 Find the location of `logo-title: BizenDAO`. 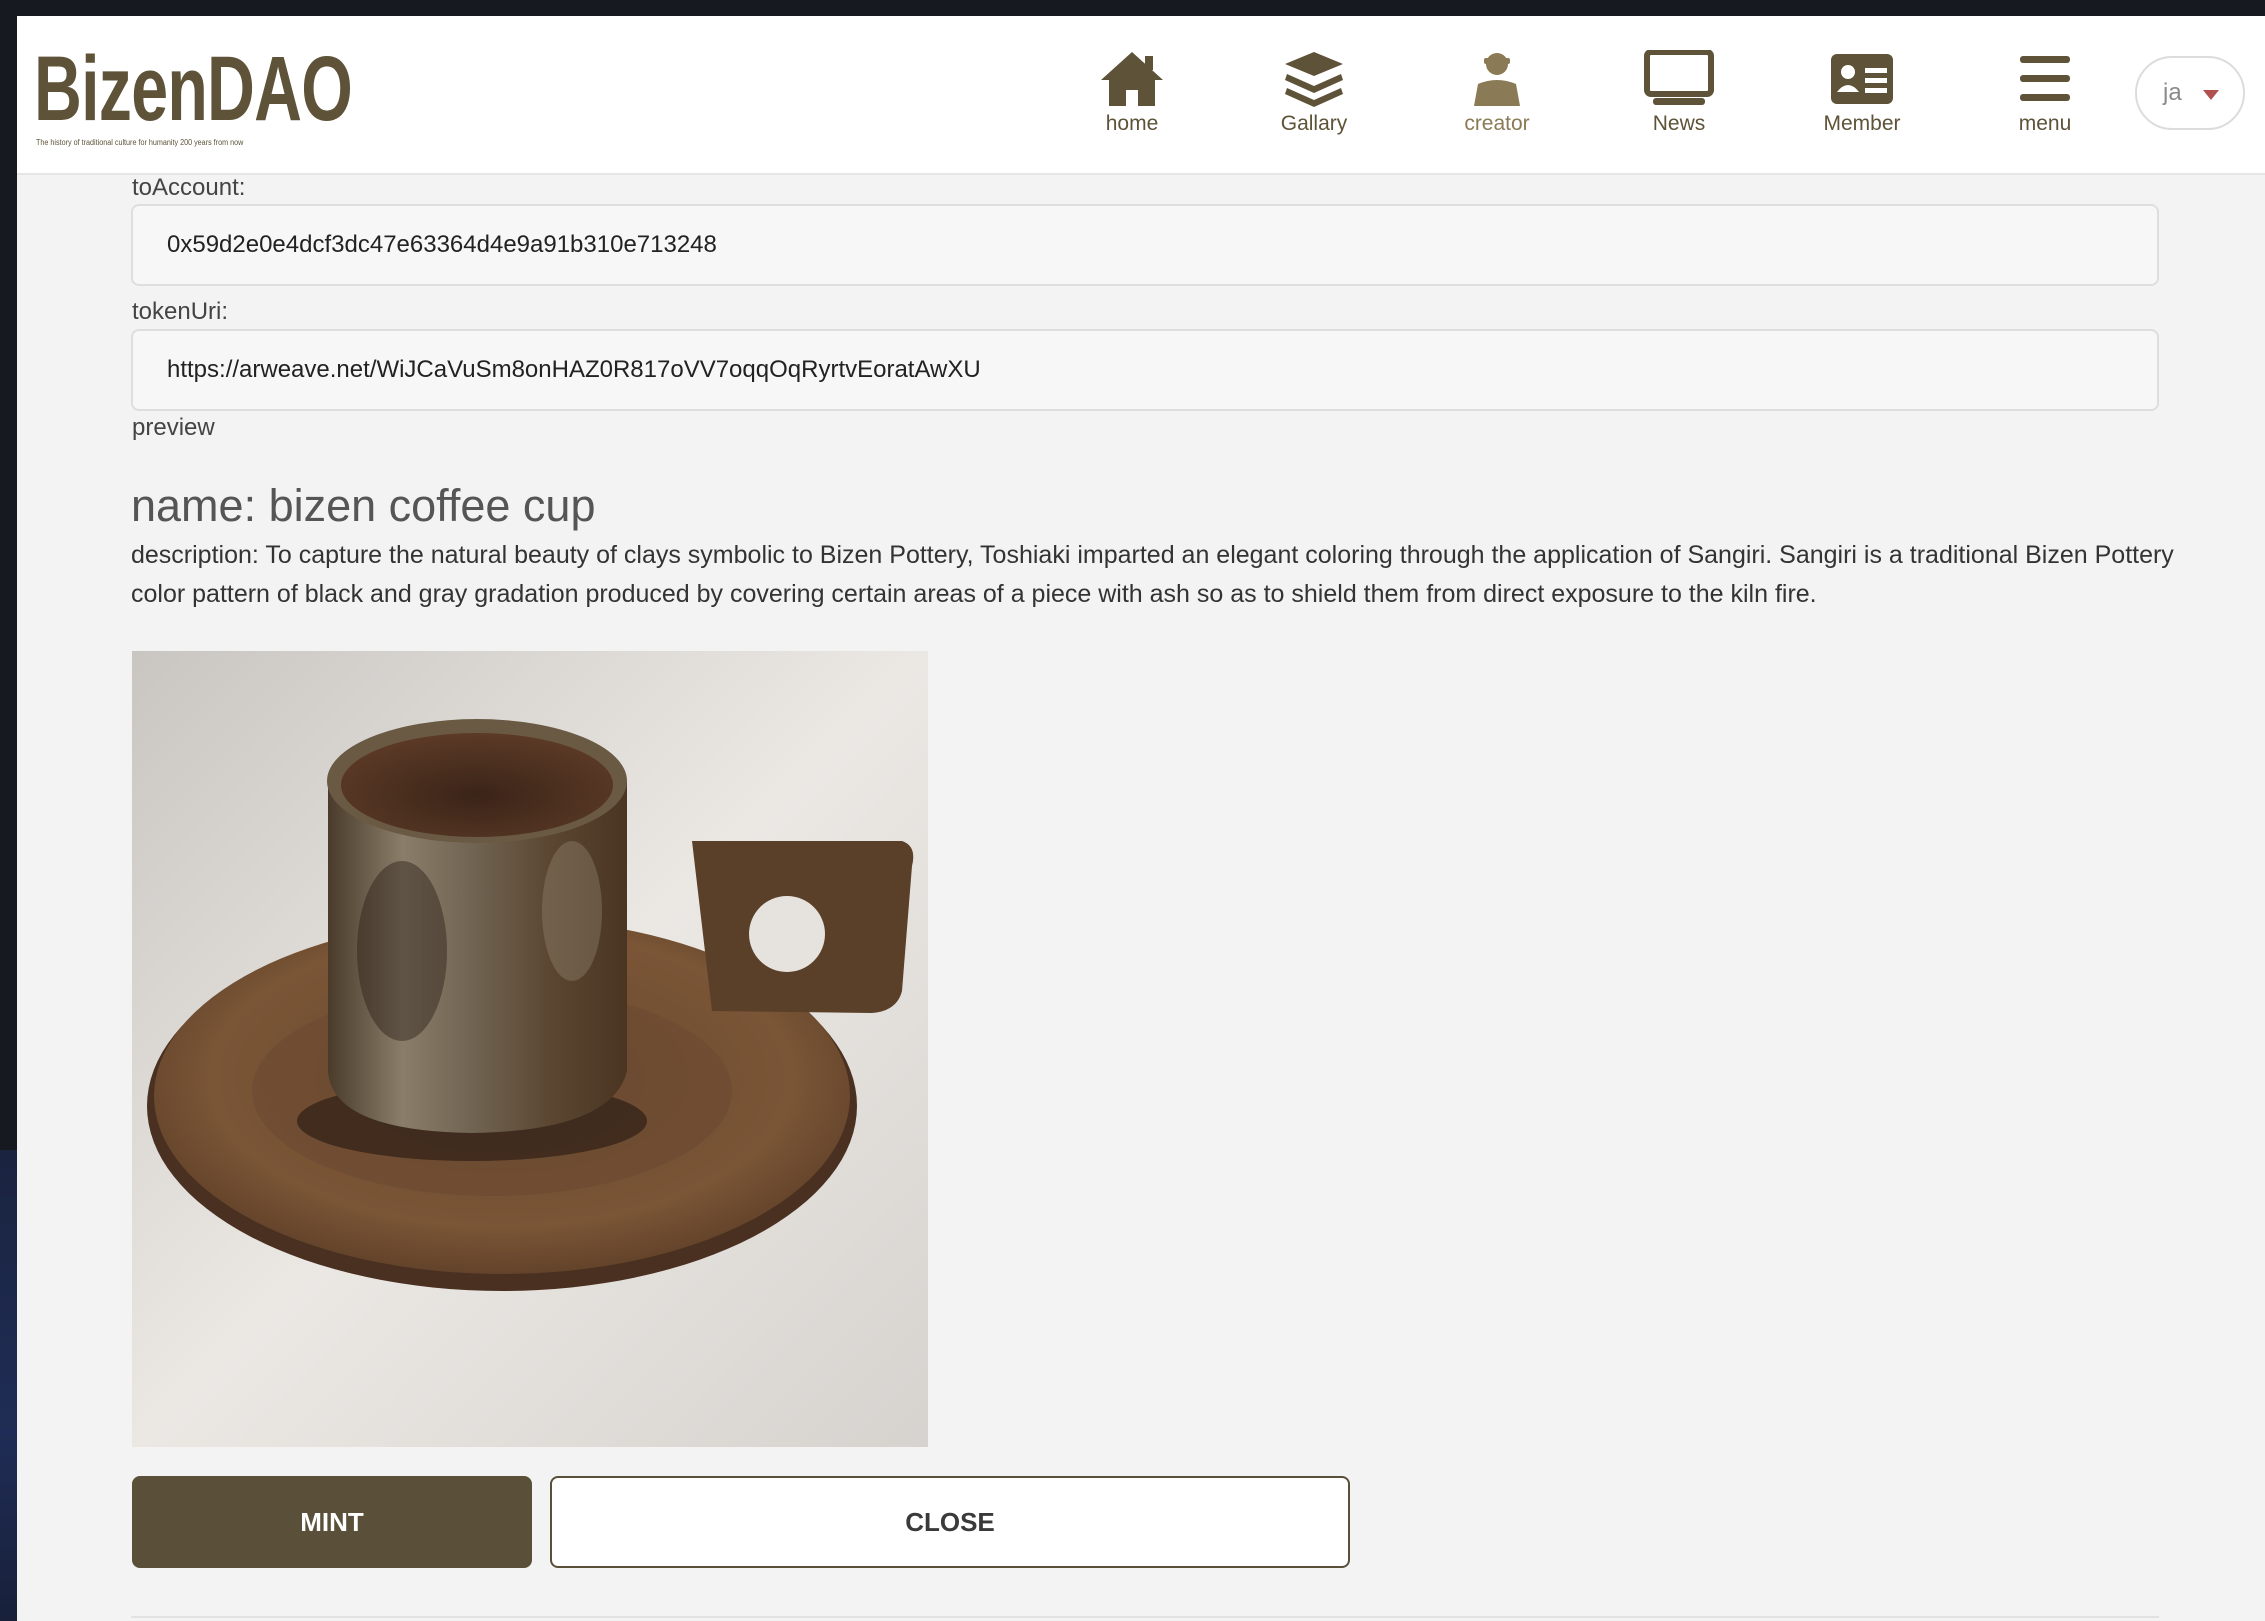

logo-title: BizenDAO is located at coordinates (193, 89).